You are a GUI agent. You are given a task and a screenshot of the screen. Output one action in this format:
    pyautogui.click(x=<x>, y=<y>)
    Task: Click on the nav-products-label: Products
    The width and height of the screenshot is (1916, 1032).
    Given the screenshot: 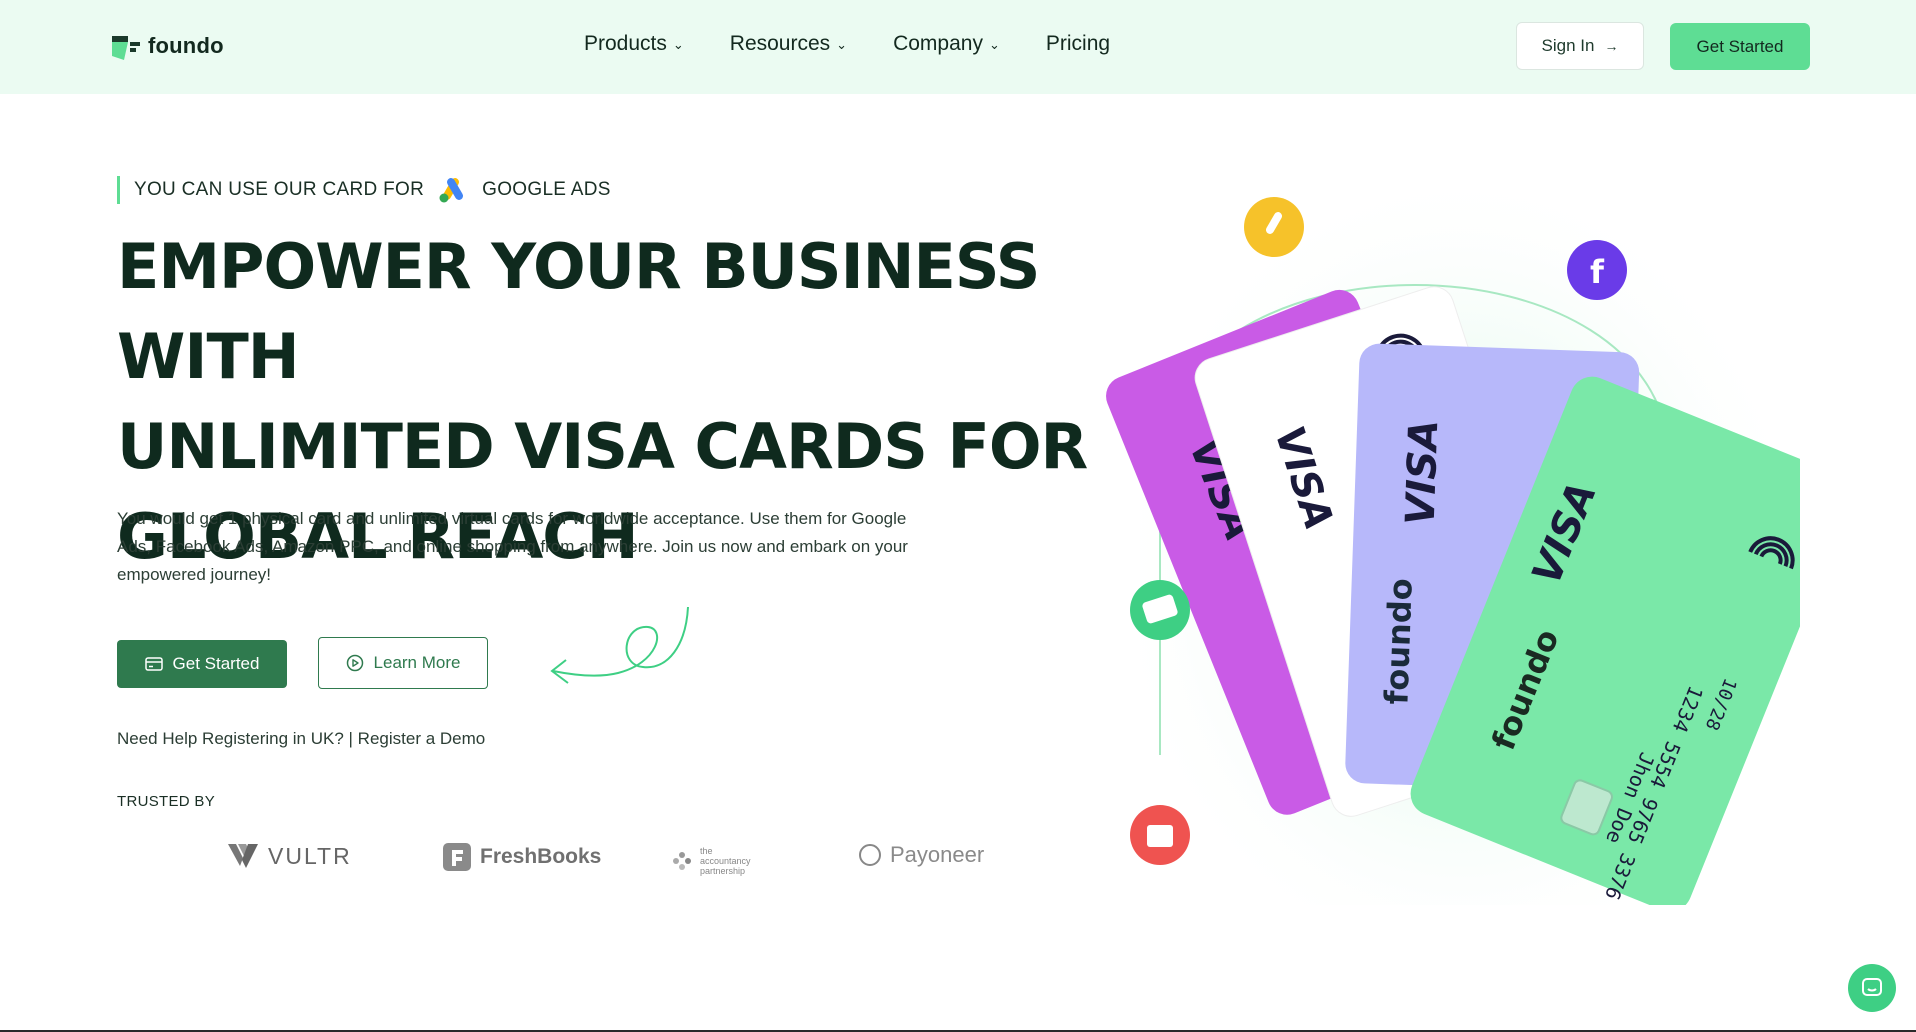 What is the action you would take?
    pyautogui.click(x=625, y=43)
    